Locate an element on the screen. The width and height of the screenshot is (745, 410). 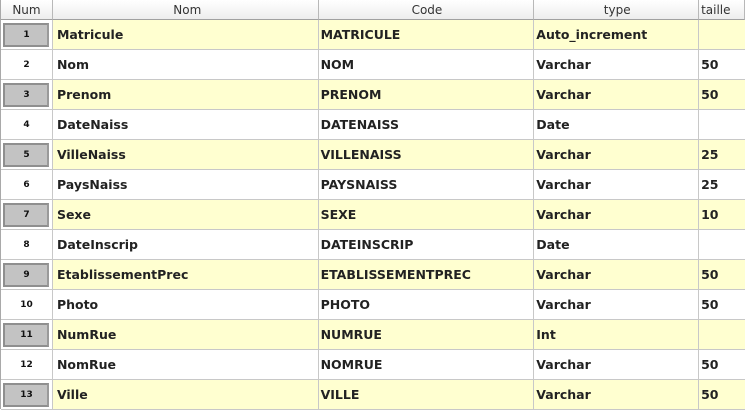
table-row: 7 Sexe SEXE Varchar 10 is located at coordinates (373, 215).